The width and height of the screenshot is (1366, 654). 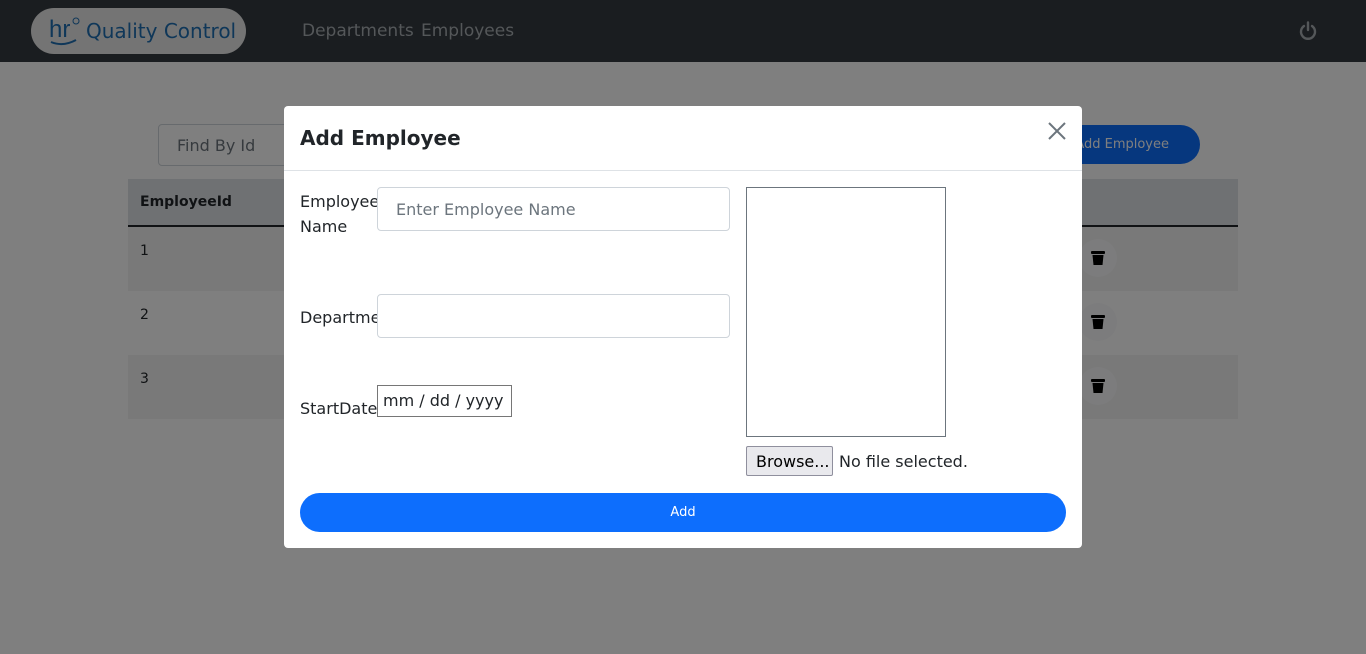 What do you see at coordinates (846, 312) in the screenshot?
I see `photo-preview` at bounding box center [846, 312].